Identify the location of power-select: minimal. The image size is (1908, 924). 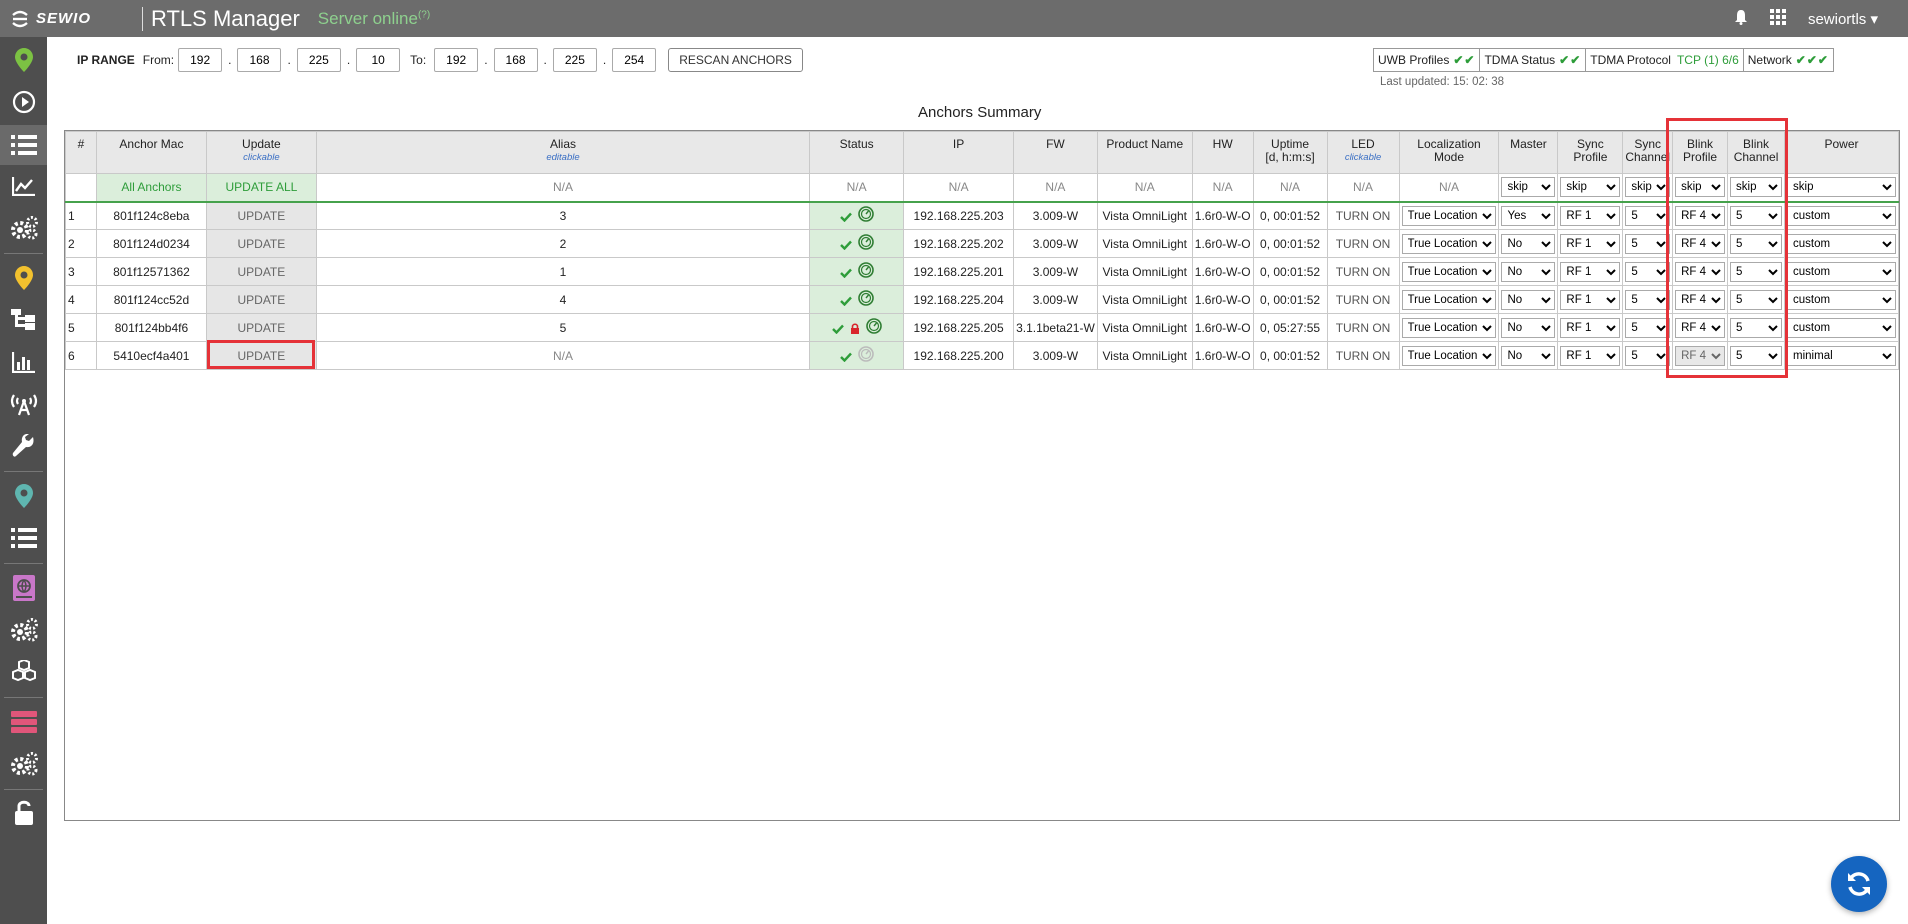
(1841, 355).